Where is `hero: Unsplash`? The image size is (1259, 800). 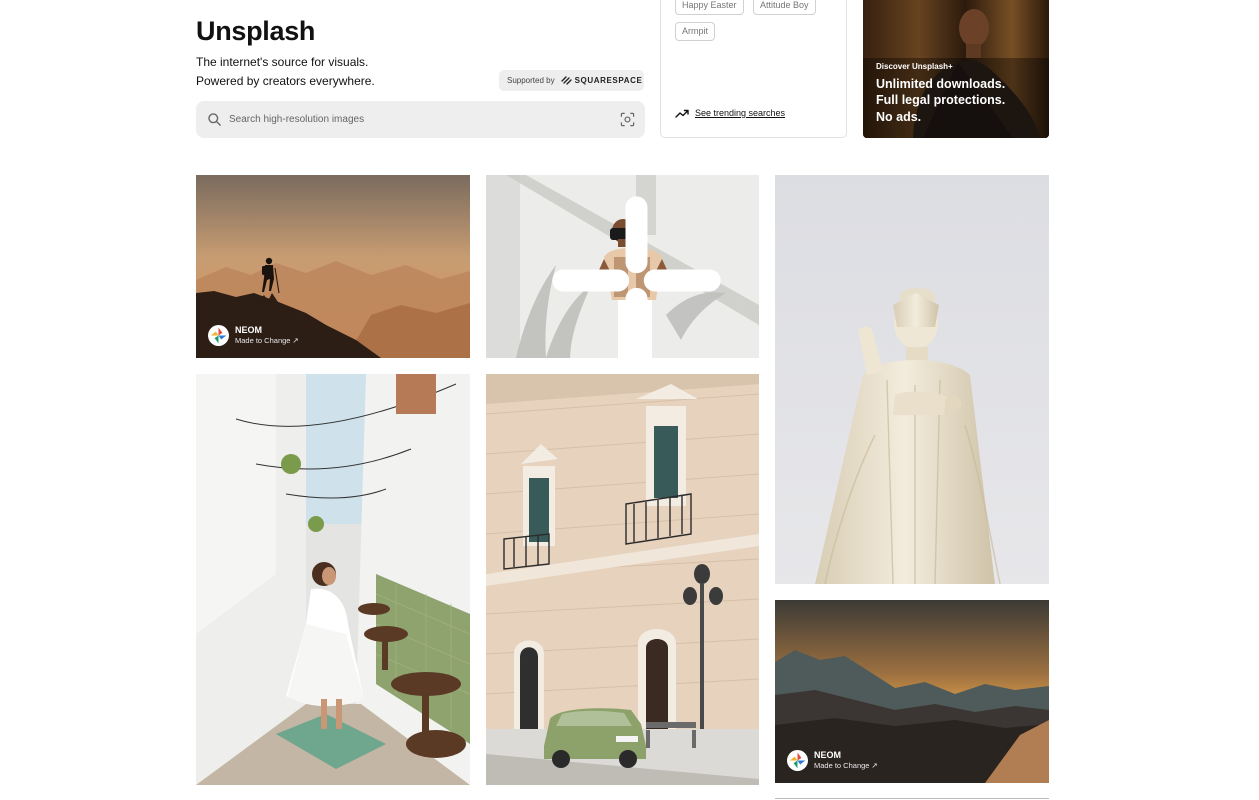 hero: Unsplash is located at coordinates (420, 31).